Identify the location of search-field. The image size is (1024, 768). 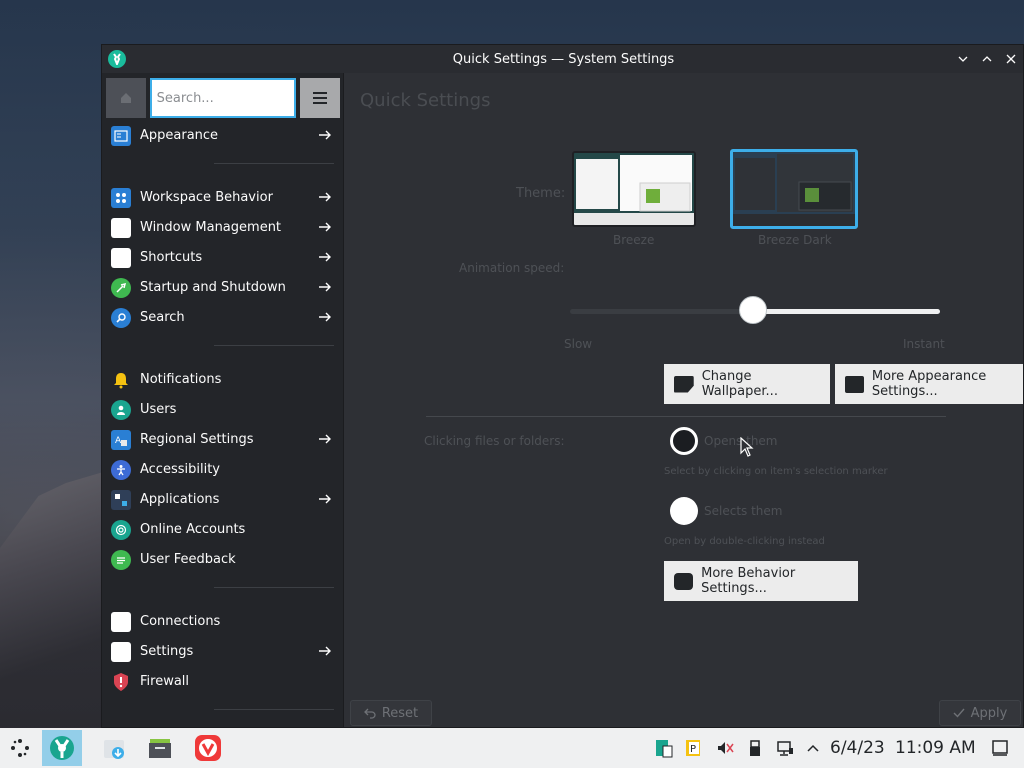
(223, 98).